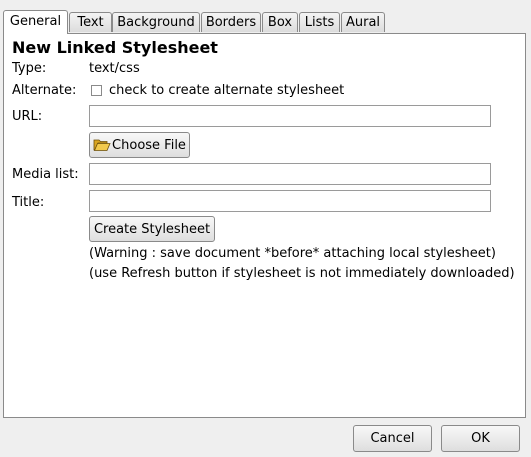 The image size is (531, 457). Describe the element at coordinates (231, 22) in the screenshot. I see `tab-borders: Borders` at that location.